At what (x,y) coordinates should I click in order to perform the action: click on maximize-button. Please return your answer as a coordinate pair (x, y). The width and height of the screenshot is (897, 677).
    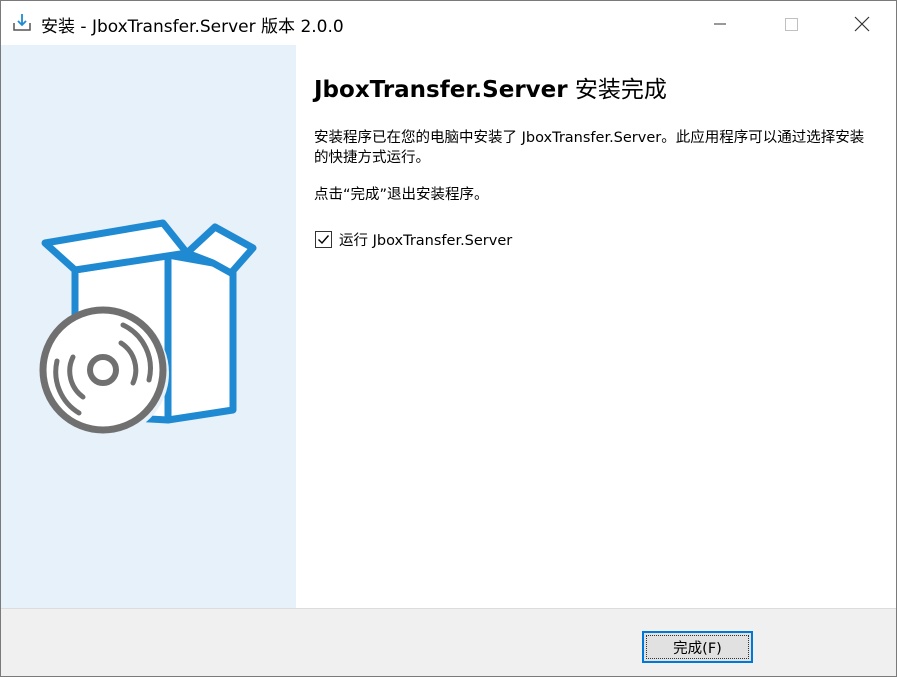
    Looking at the image, I should click on (791, 23).